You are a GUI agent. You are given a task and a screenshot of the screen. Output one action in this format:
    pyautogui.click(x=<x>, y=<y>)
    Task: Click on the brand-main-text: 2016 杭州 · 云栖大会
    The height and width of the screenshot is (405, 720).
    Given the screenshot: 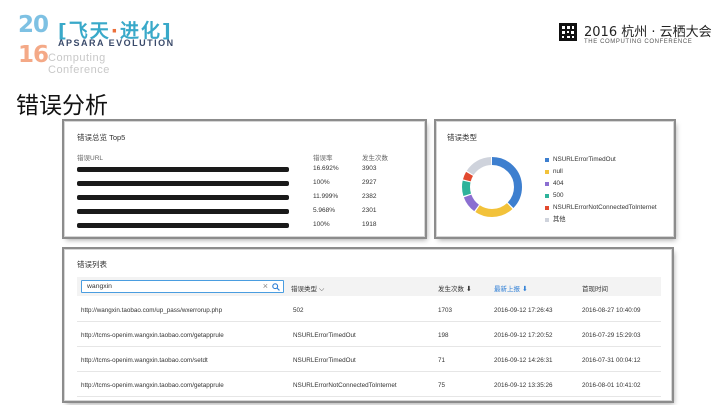 What is the action you would take?
    pyautogui.click(x=648, y=32)
    